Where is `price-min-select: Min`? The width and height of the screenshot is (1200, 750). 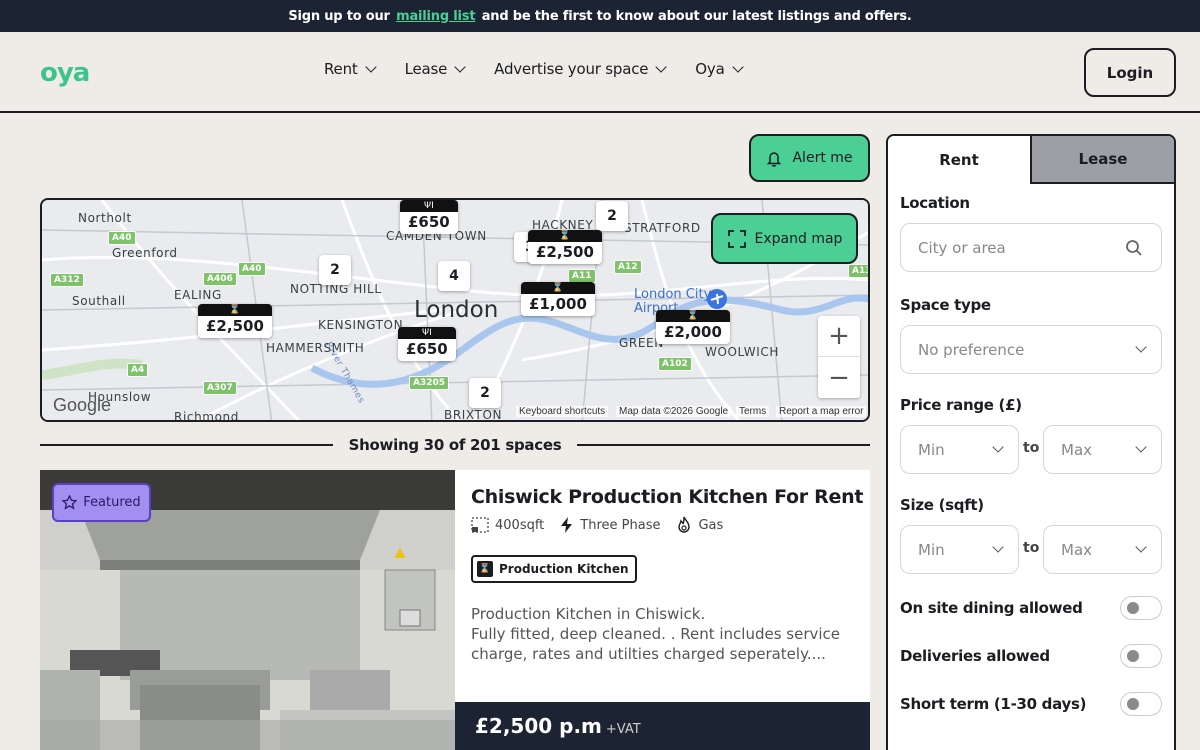 price-min-select: Min is located at coordinates (959, 449).